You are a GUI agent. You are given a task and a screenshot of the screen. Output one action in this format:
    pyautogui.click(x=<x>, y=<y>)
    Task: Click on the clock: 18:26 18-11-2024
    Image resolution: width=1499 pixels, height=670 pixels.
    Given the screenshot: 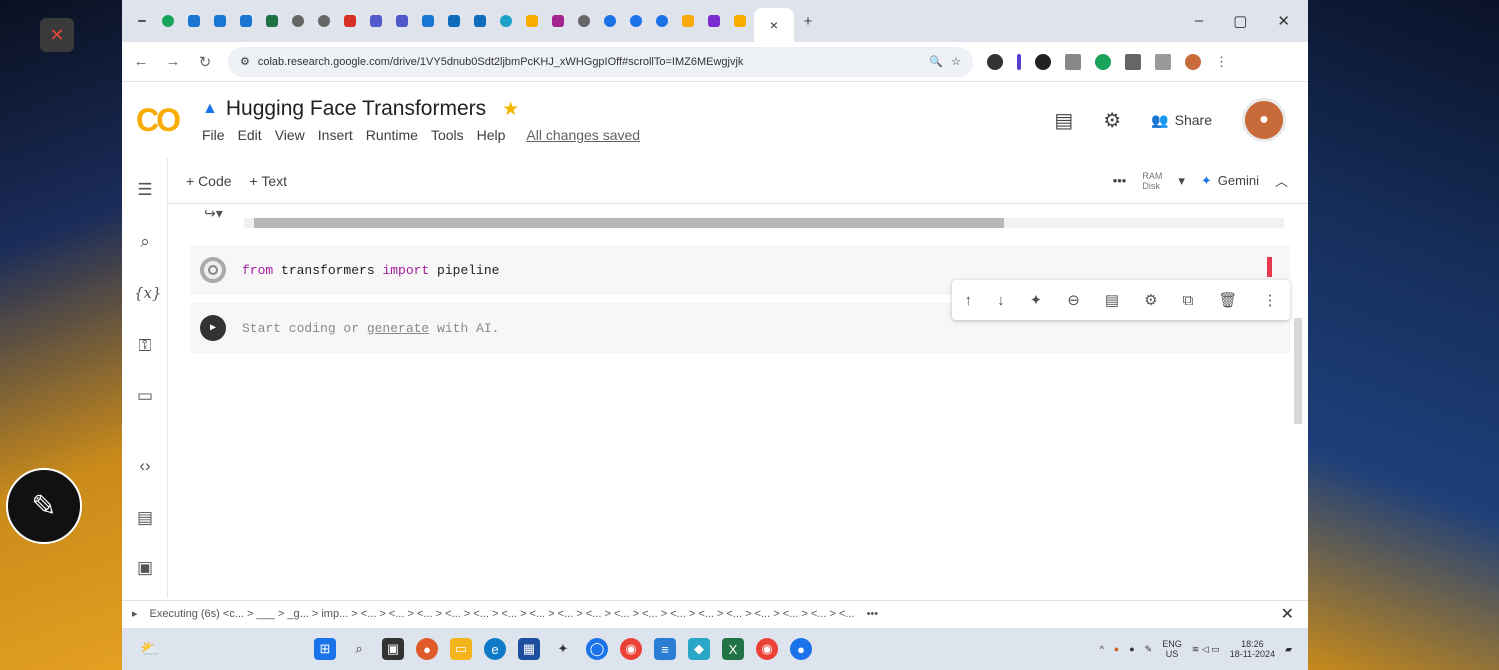 What is the action you would take?
    pyautogui.click(x=1252, y=649)
    